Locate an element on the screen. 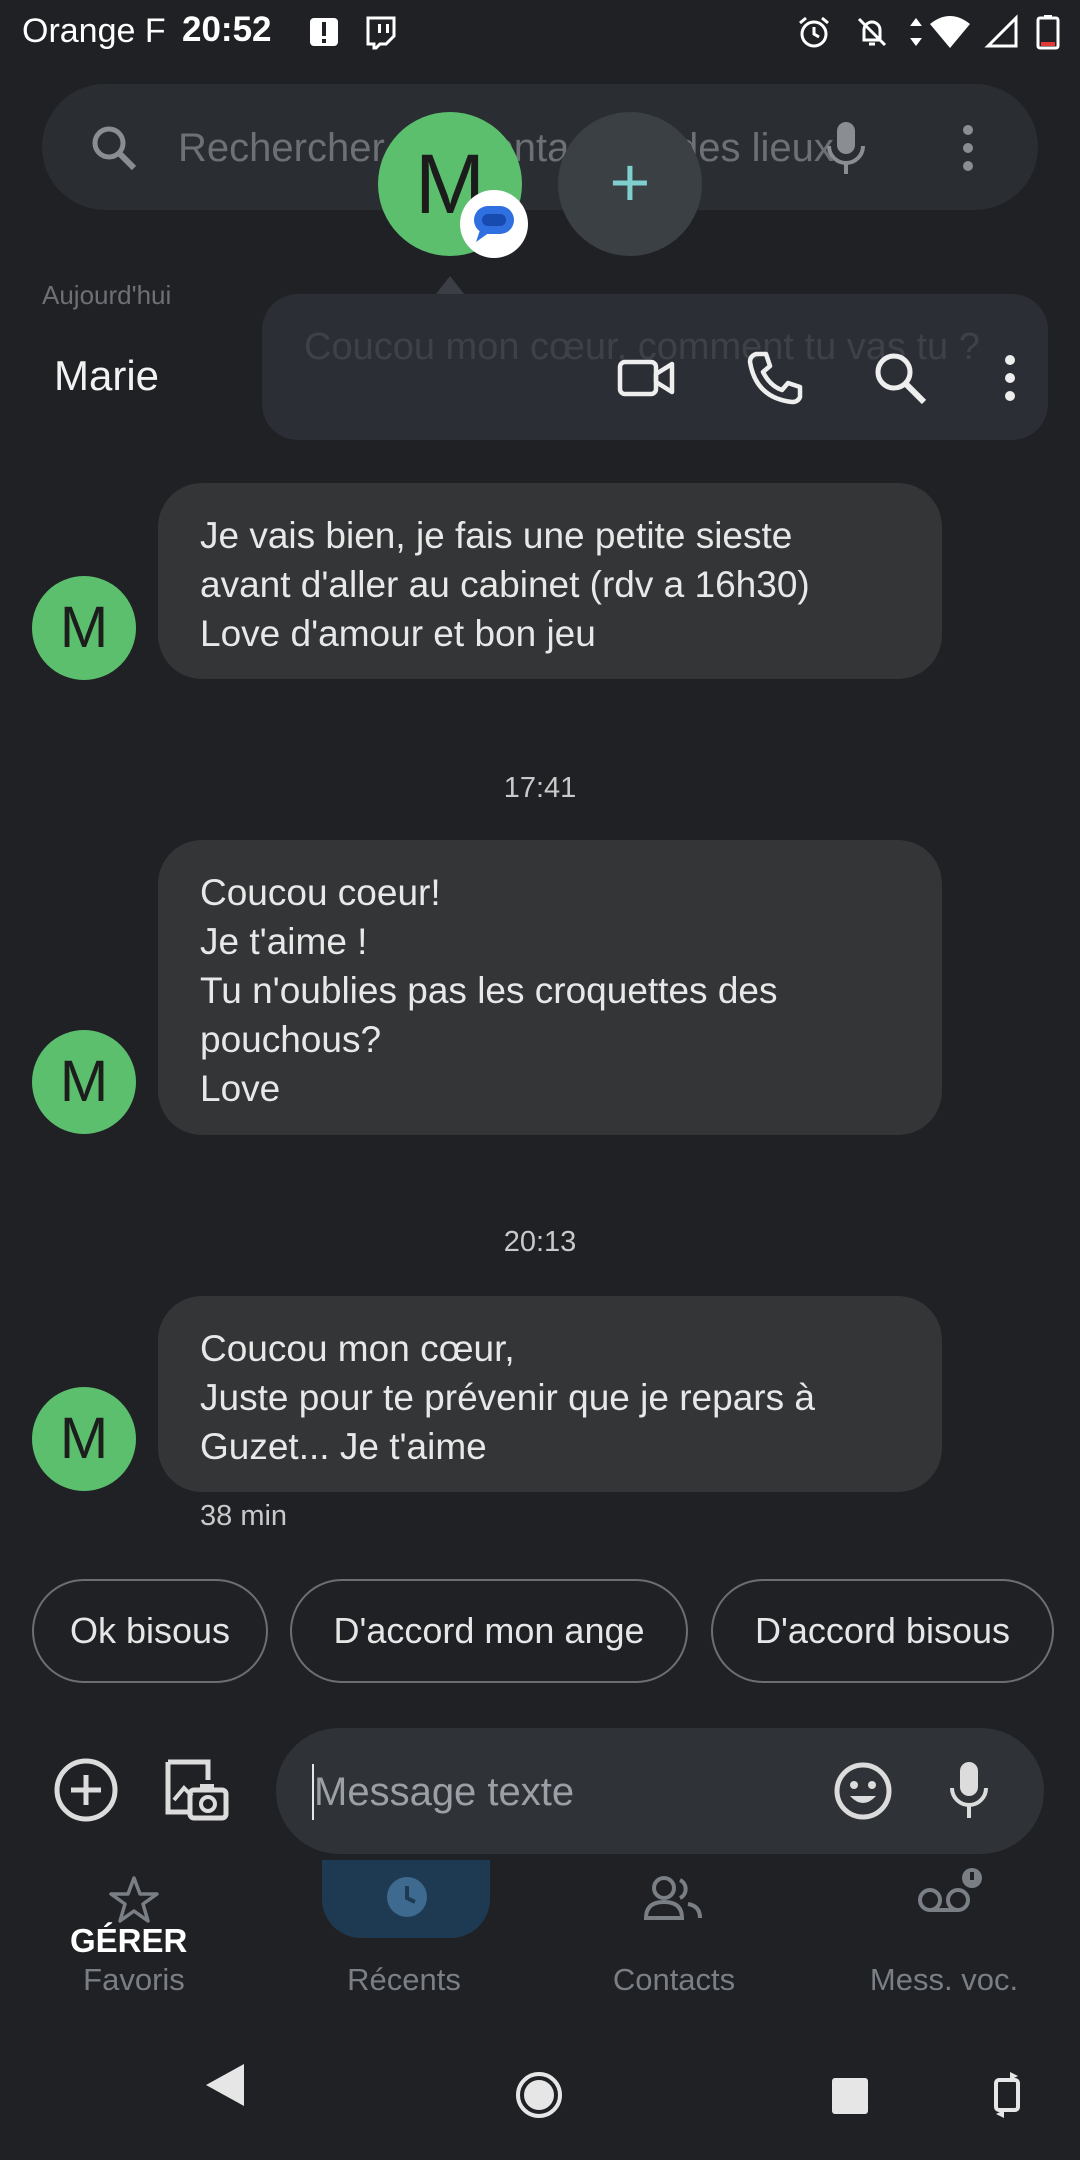 The width and height of the screenshot is (1080, 2160). status-bar: Orange F 20:52 is located at coordinates (540, 32).